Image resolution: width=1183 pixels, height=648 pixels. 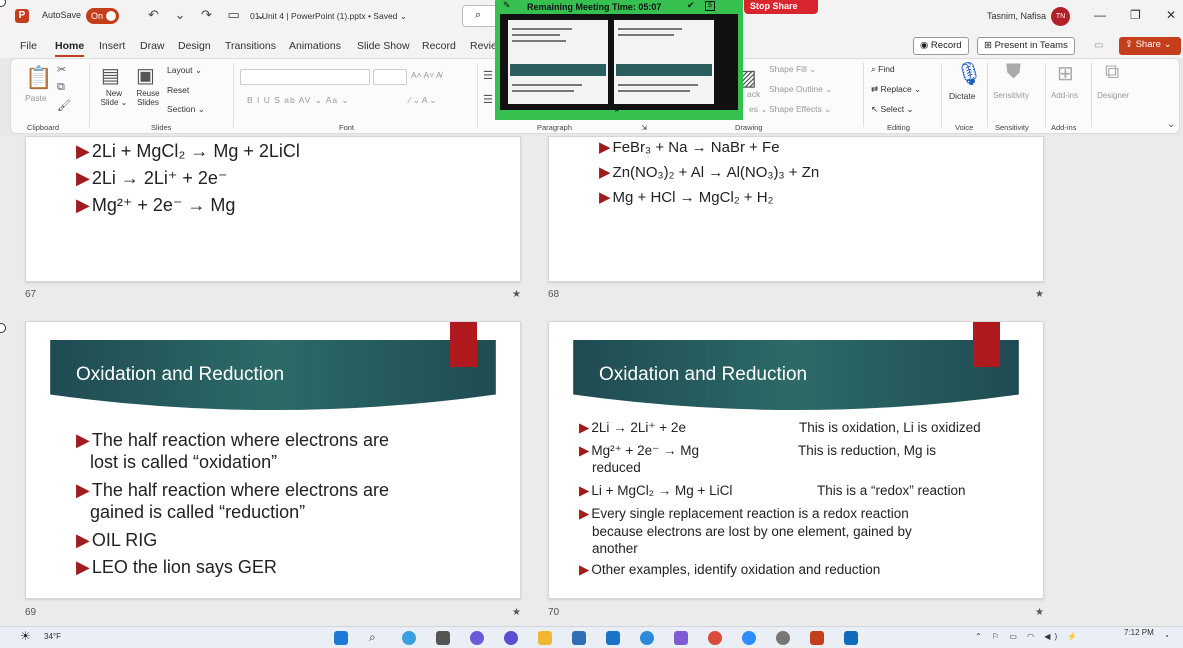 I want to click on clock-time: 7:12 PM, so click(x=1139, y=632).